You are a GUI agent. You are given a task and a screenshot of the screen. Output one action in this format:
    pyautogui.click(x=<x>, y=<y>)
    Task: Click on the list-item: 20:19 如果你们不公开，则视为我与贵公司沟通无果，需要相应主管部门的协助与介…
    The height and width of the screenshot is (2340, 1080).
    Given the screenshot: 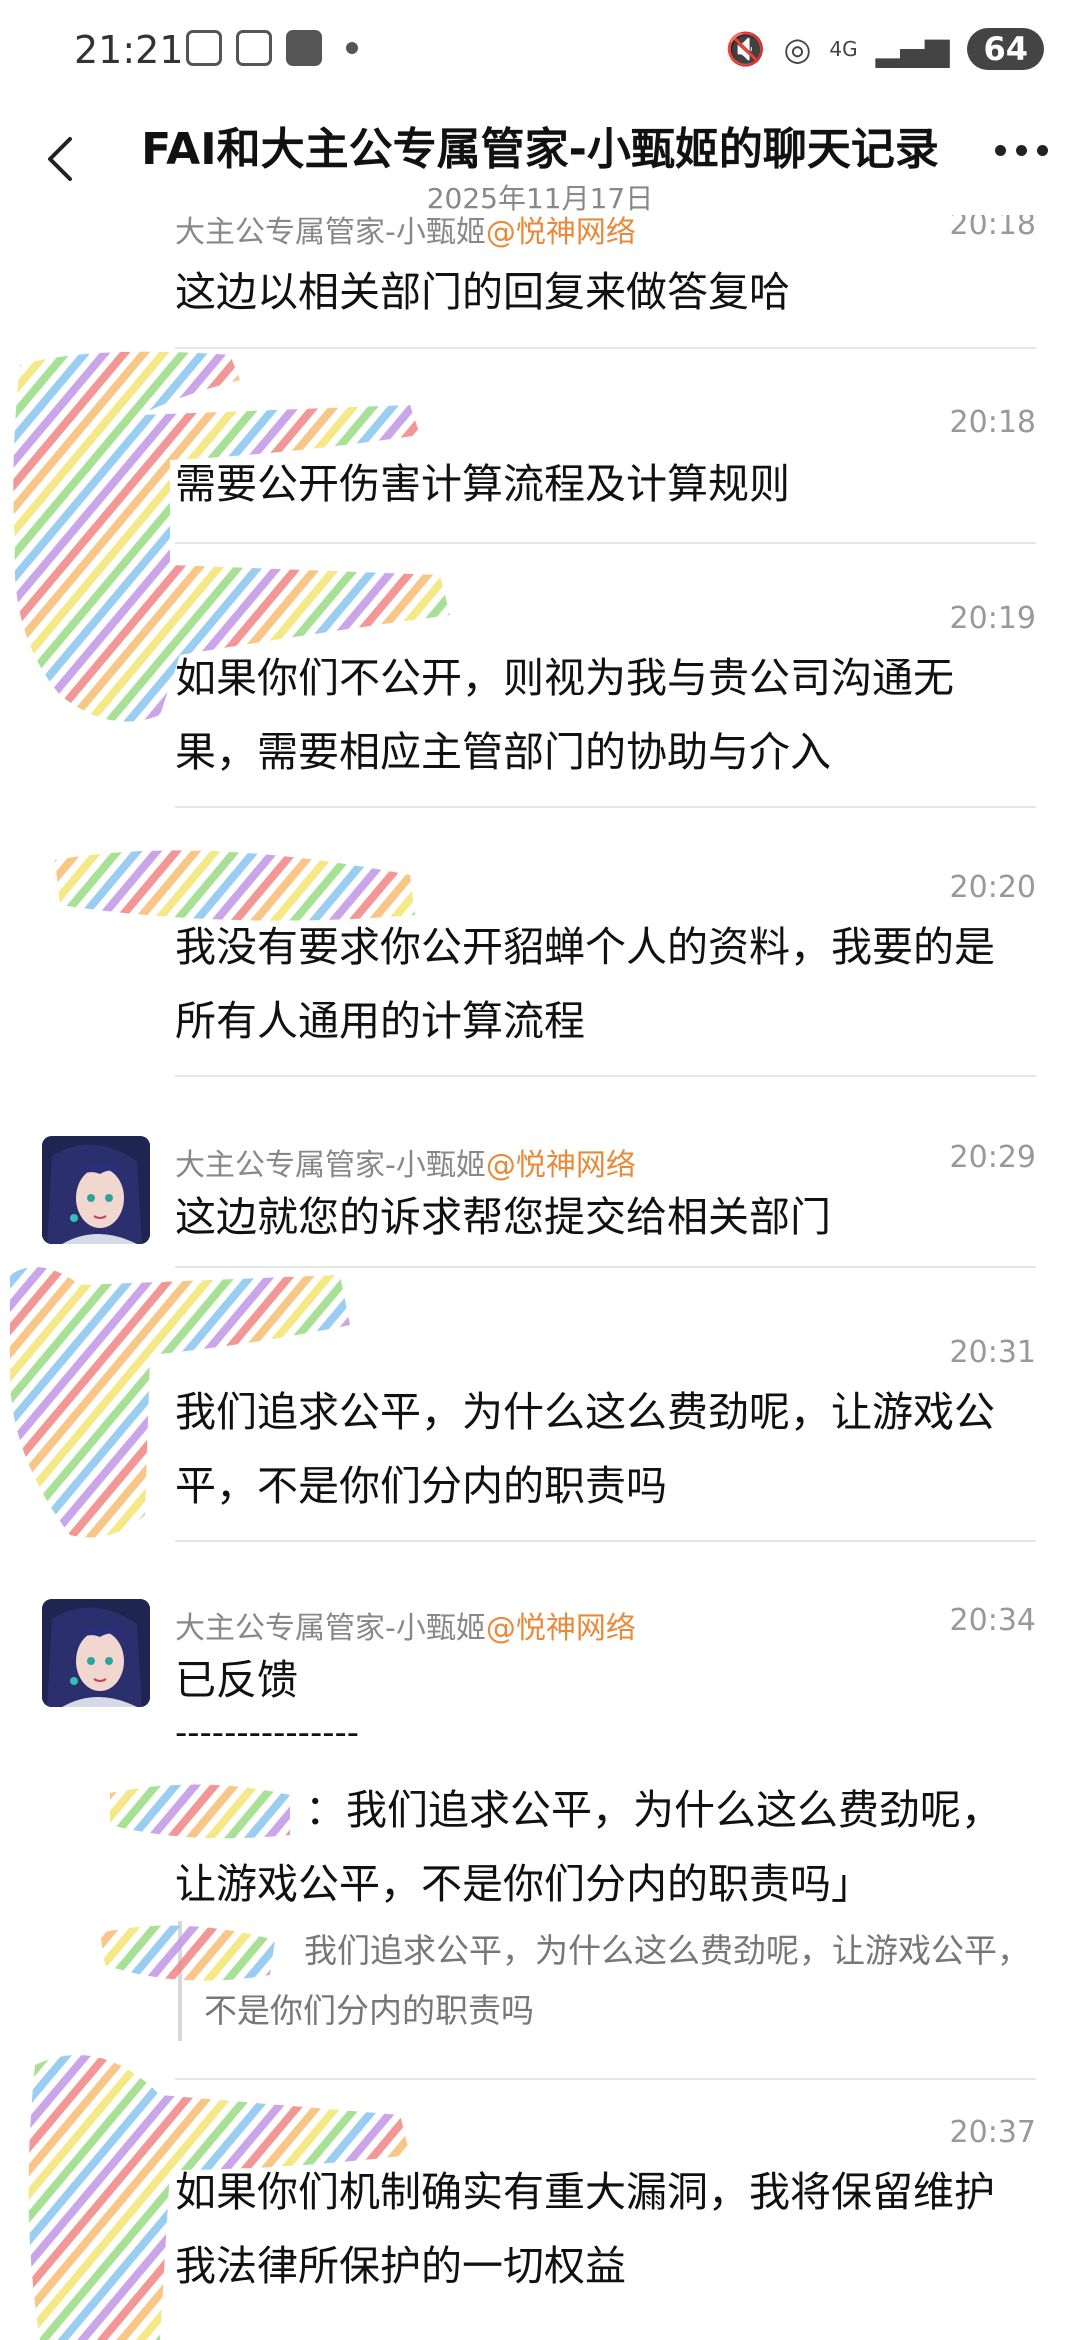 What is the action you would take?
    pyautogui.click(x=540, y=736)
    